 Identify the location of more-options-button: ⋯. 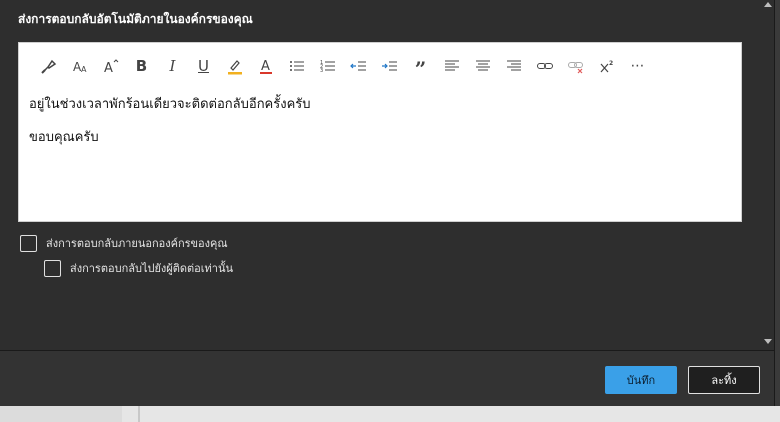
(637, 66).